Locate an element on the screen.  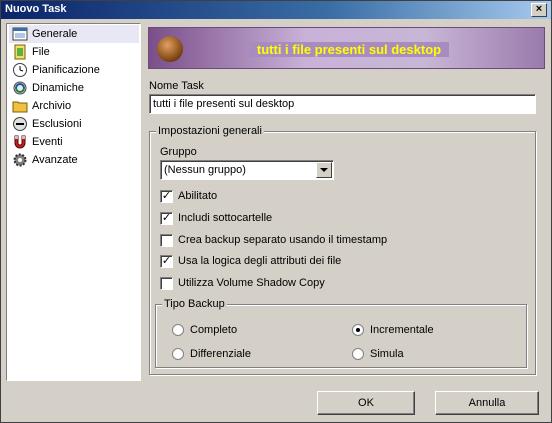
sidebar-item-eventi: Eventi is located at coordinates (74, 142).